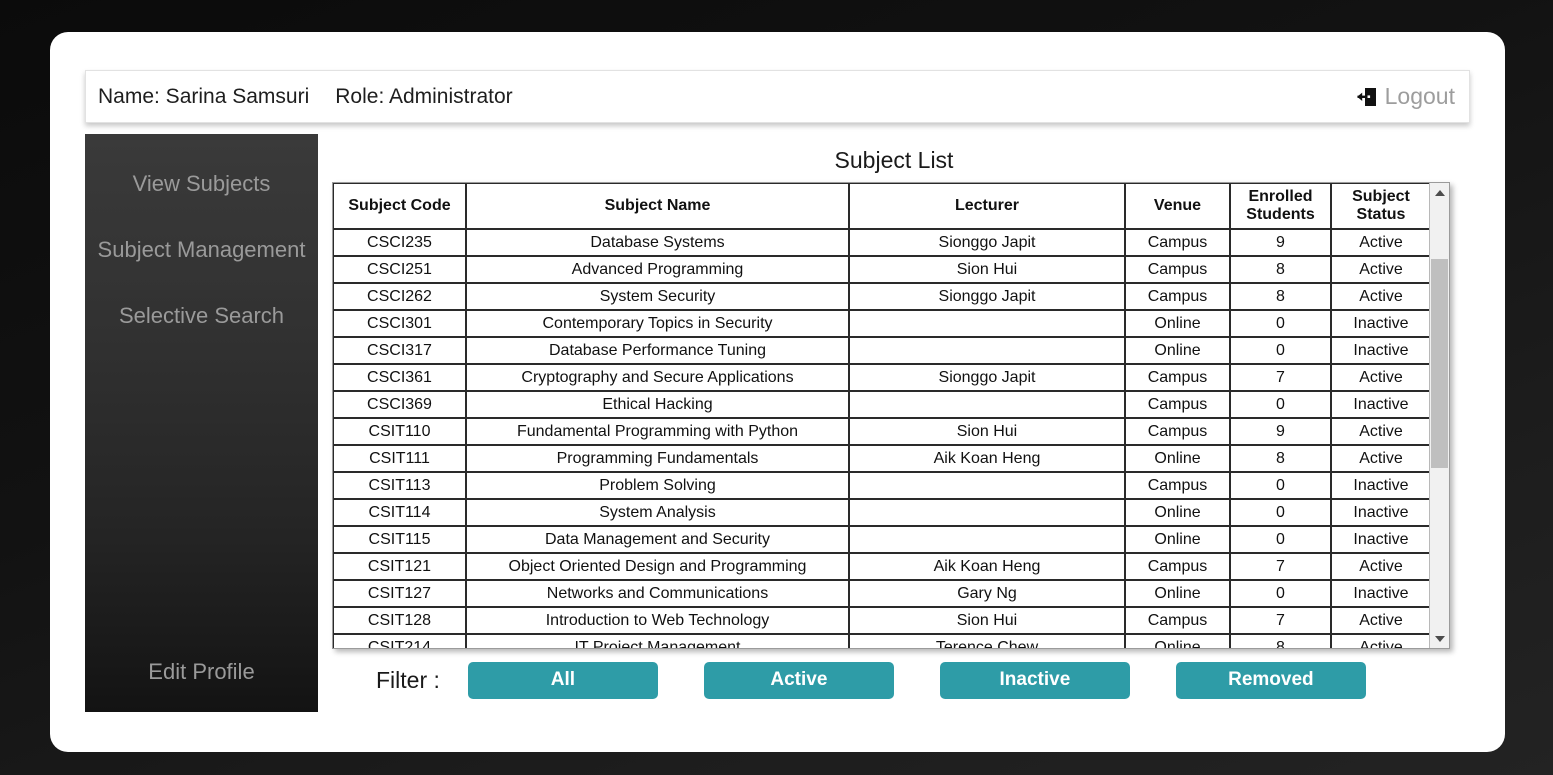 Image resolution: width=1553 pixels, height=775 pixels. I want to click on user-role-text: Role: Administrator, so click(424, 96).